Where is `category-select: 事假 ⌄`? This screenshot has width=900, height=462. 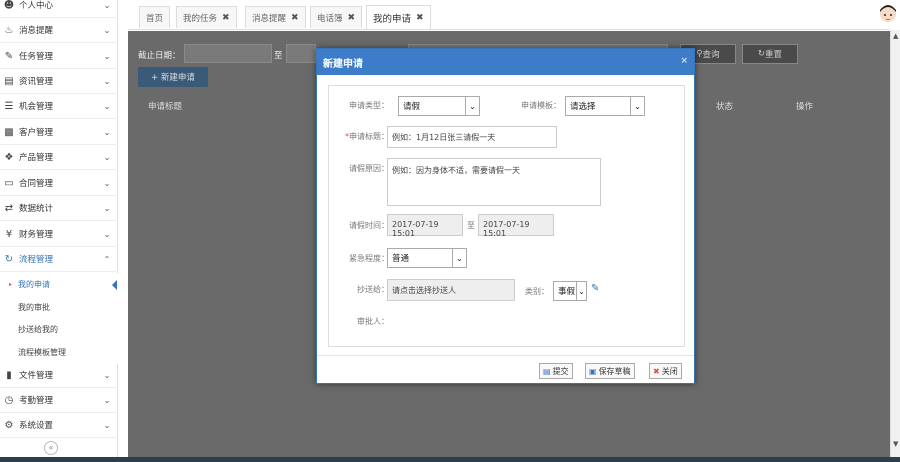
category-select: 事假 ⌄ is located at coordinates (570, 291).